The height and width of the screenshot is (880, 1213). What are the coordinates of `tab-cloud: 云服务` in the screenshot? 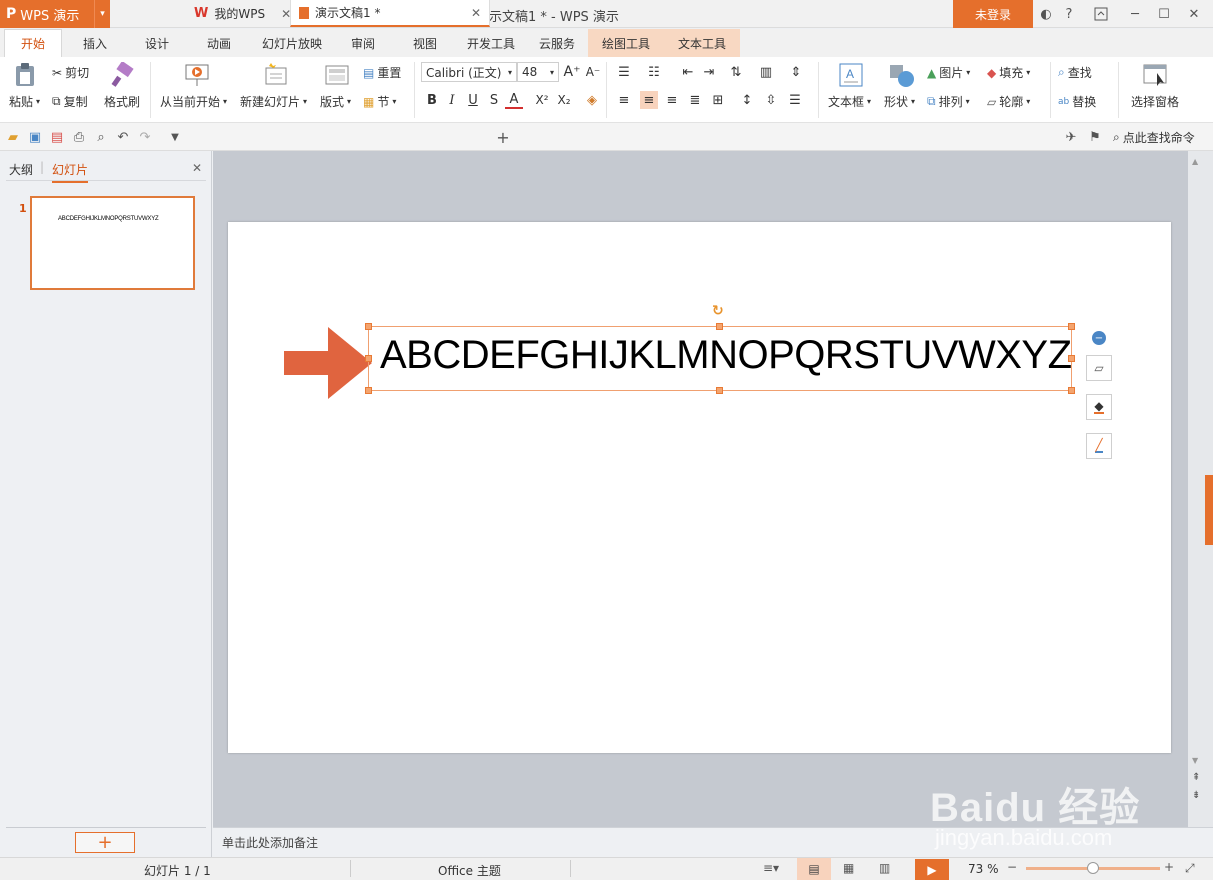 It's located at (557, 43).